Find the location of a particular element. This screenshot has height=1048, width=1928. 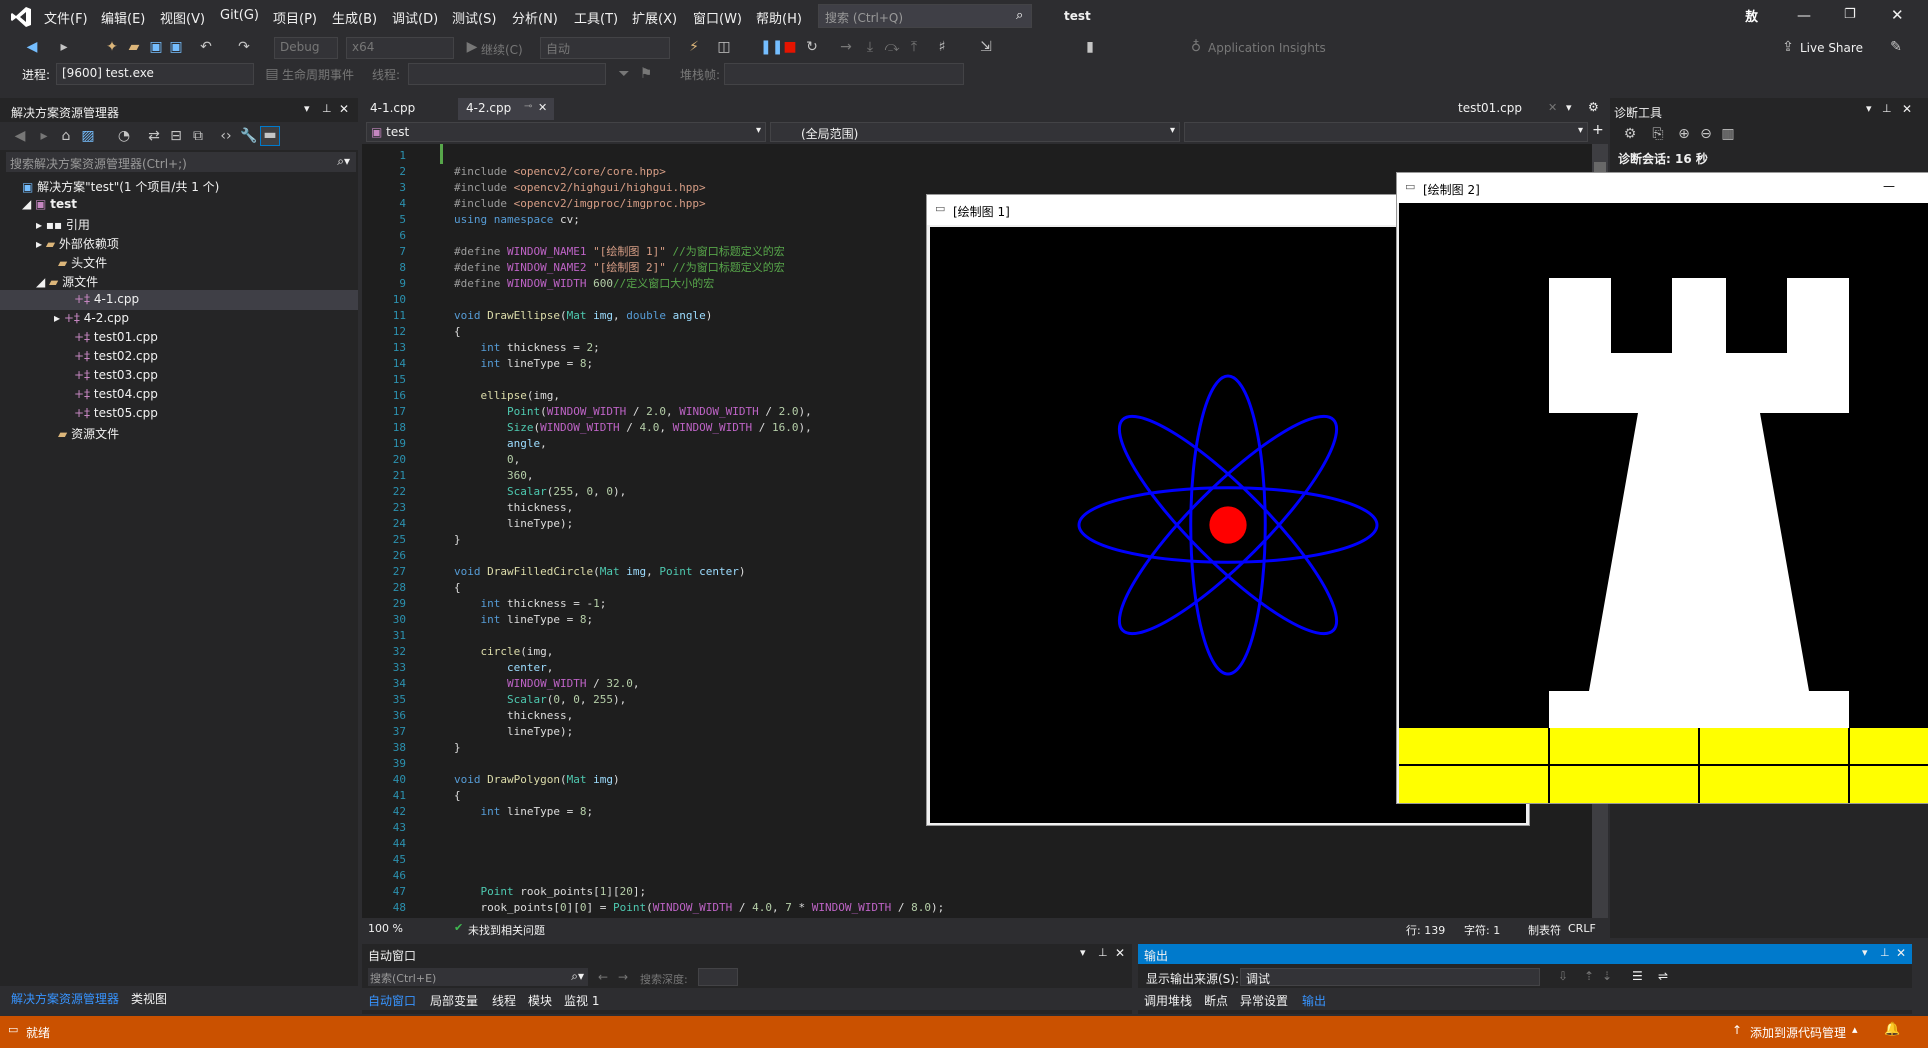

project-node: ◢ ▣ test is located at coordinates (49, 204).